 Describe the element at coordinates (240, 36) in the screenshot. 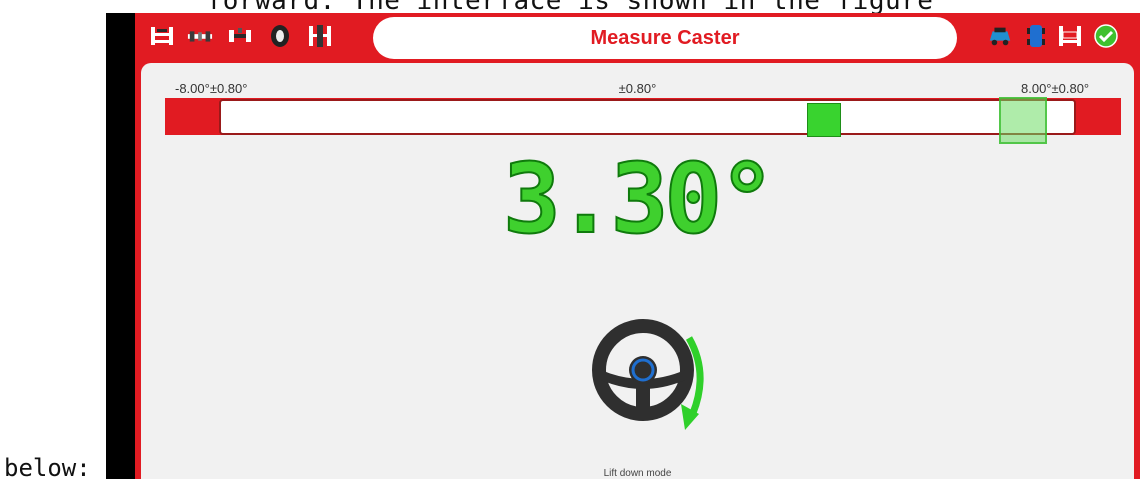

I see `vehicle-top-icon` at that location.